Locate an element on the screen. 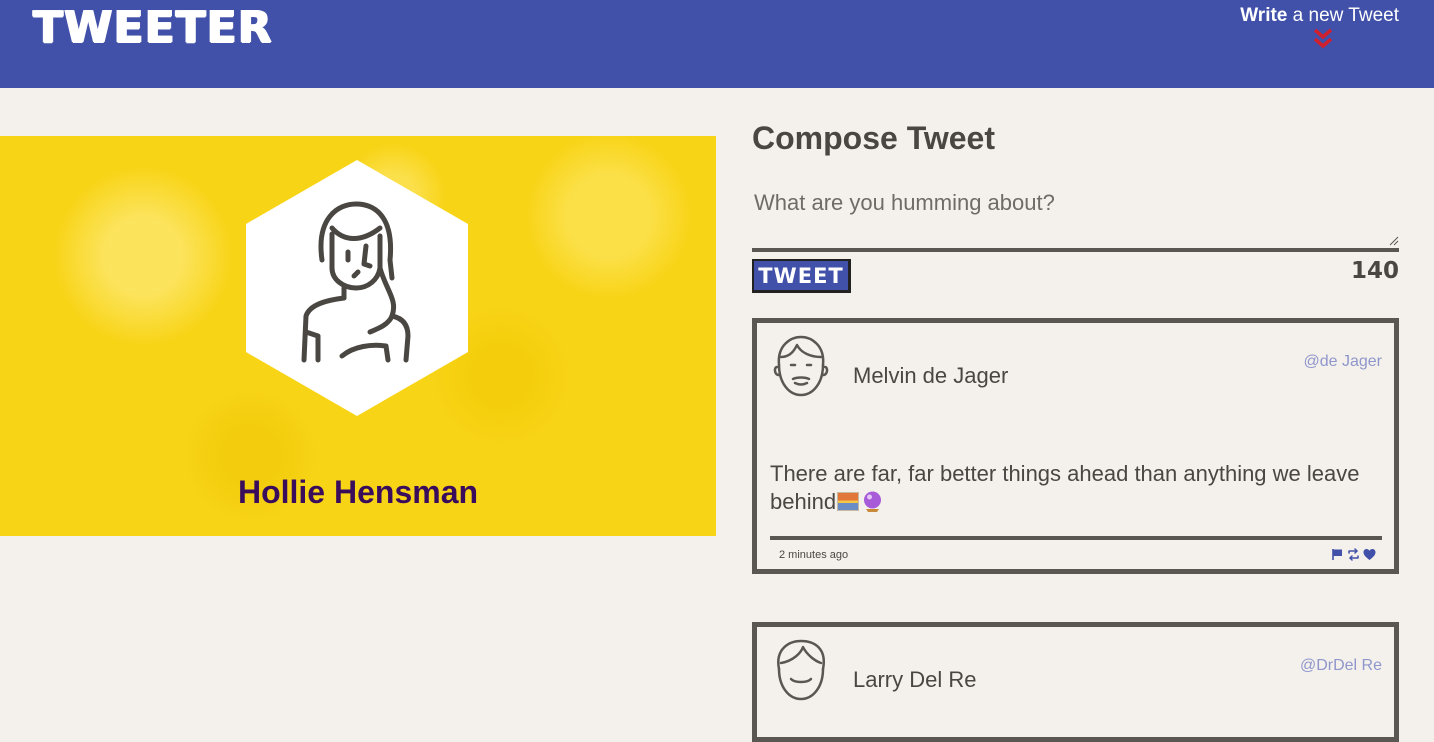  resize-grip-icon is located at coordinates (1394, 241).